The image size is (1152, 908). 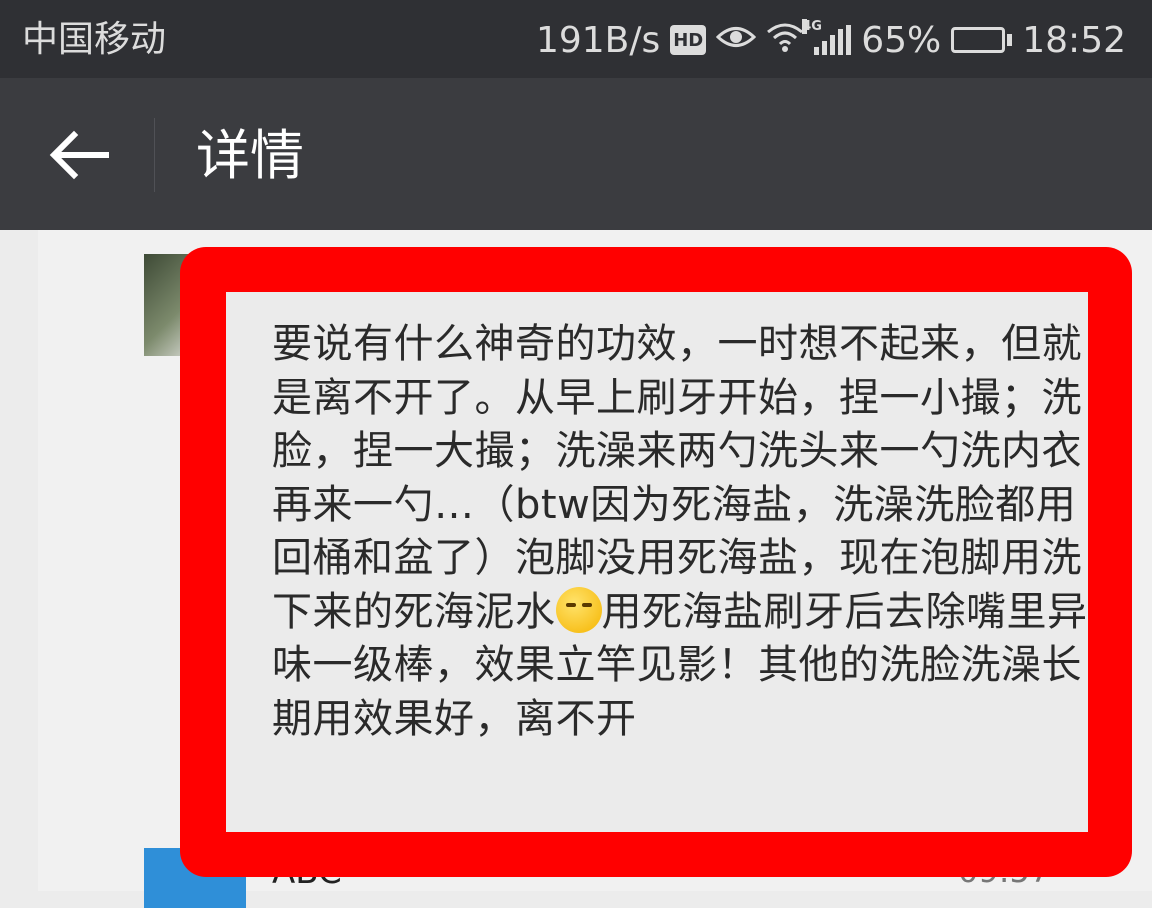 I want to click on smirk-emoji-icon, so click(x=578, y=609).